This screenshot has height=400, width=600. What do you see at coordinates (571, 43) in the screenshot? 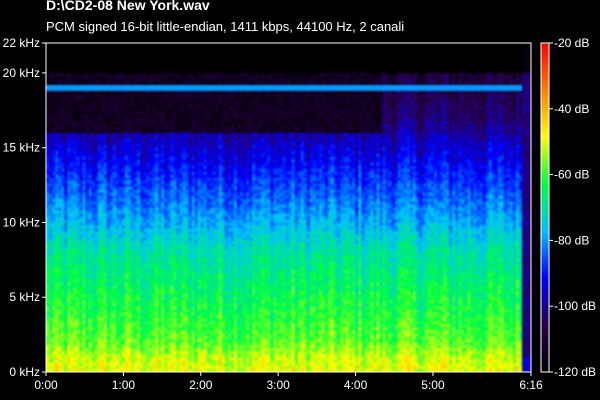
I see `colorbar-tick-label: -20 dB` at bounding box center [571, 43].